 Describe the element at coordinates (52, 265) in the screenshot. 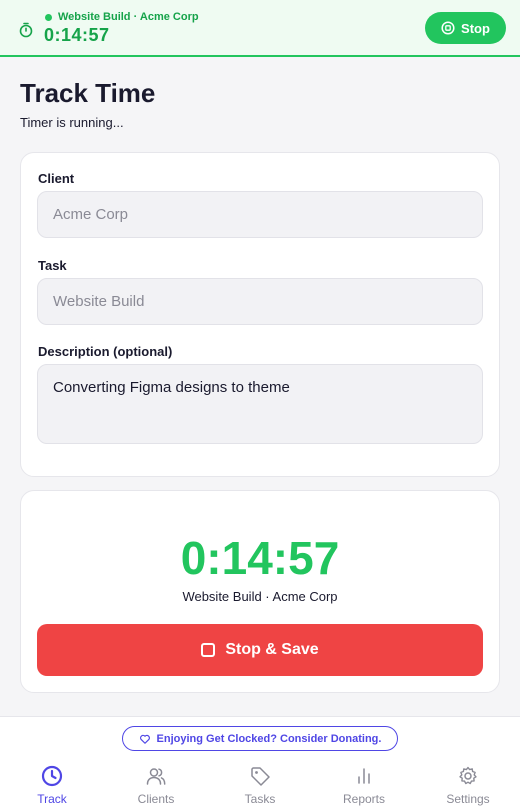

I see `task-label: Task` at that location.